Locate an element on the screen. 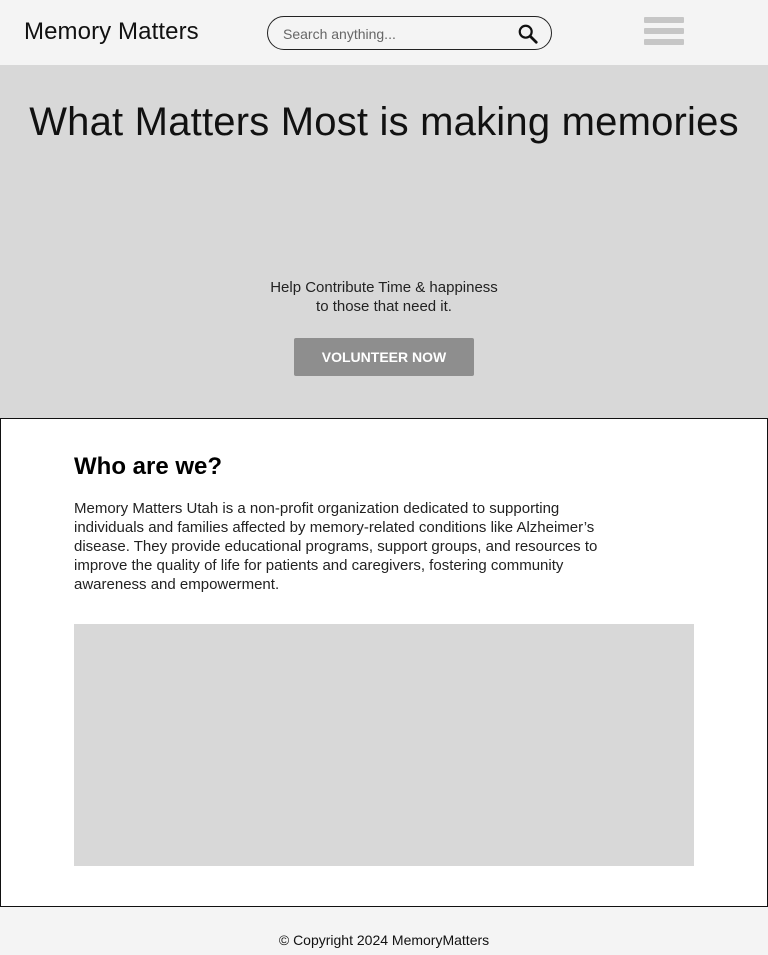 The width and height of the screenshot is (768, 955). menu-bar-top is located at coordinates (664, 20).